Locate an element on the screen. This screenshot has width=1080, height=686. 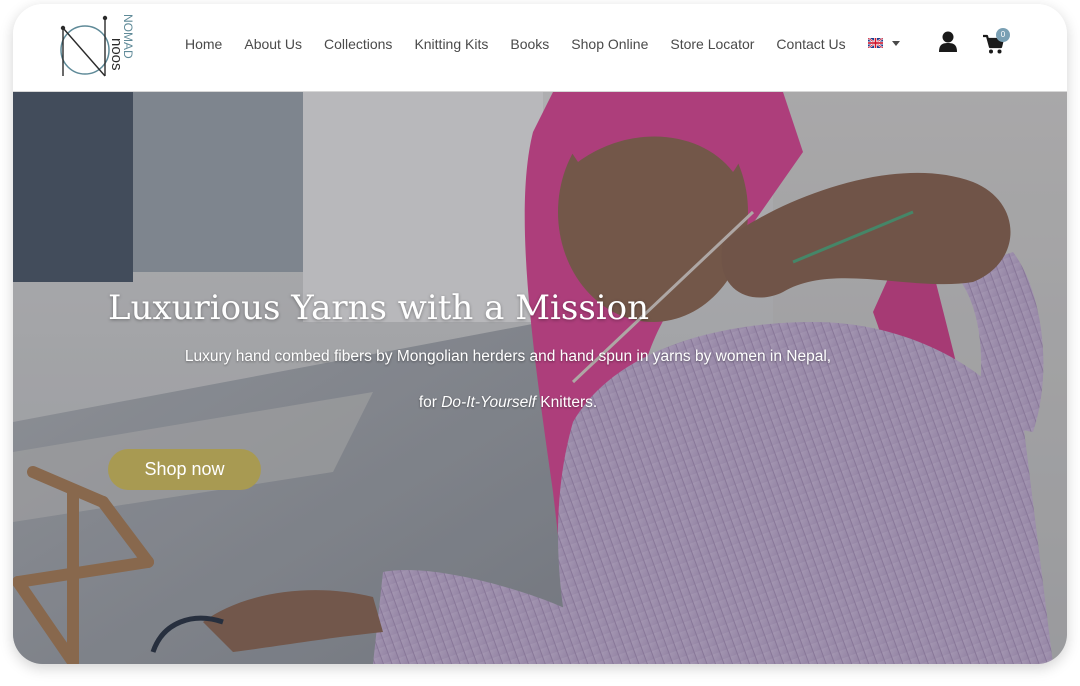
hero-title: Luxurious Yarns with a Mission is located at coordinates (379, 308).